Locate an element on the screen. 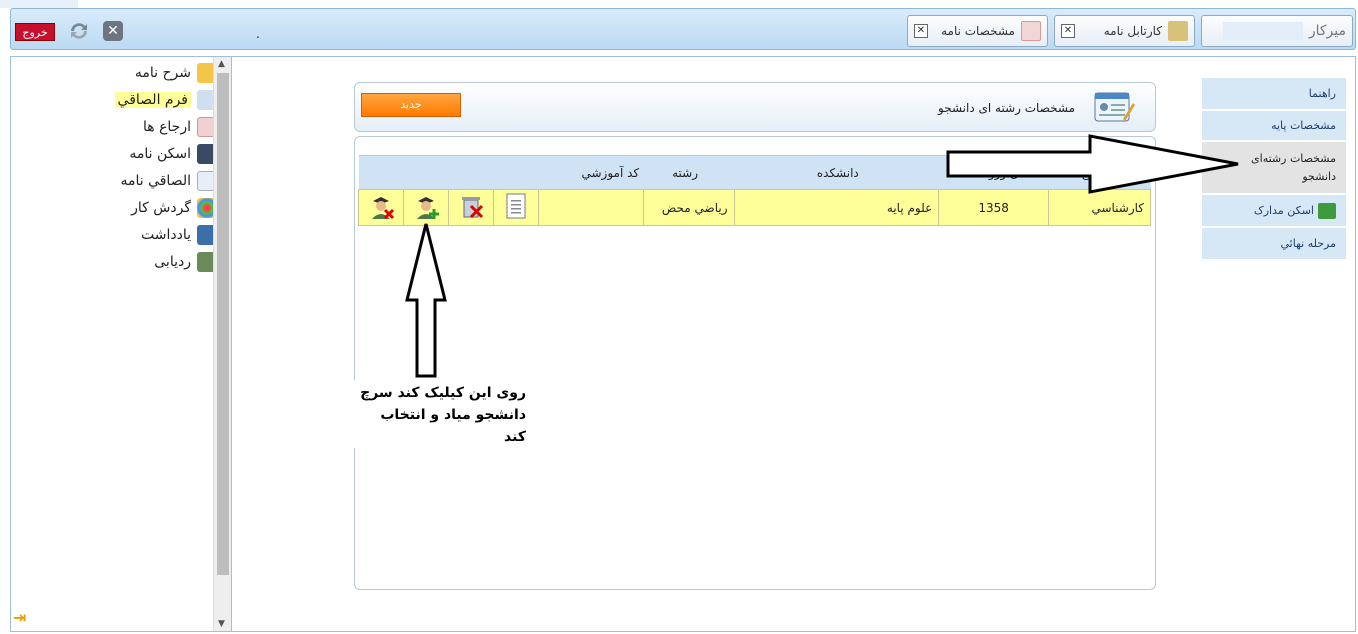  details-cell is located at coordinates (515, 207).